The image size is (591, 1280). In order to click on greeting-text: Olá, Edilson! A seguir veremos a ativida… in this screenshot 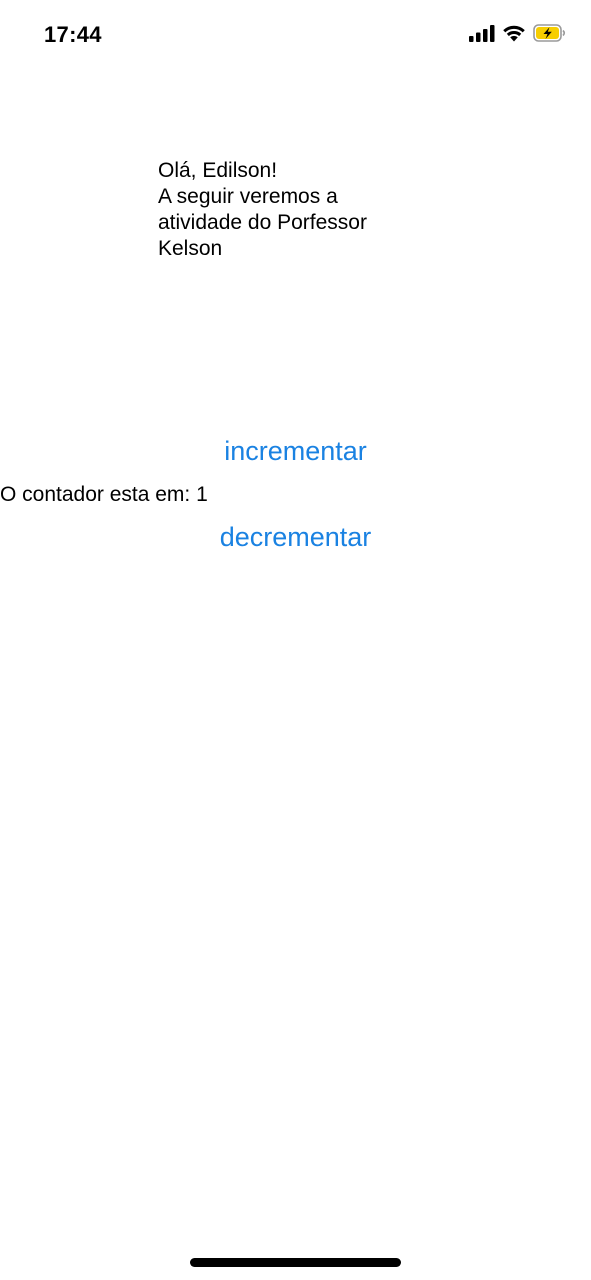, I will do `click(262, 209)`.